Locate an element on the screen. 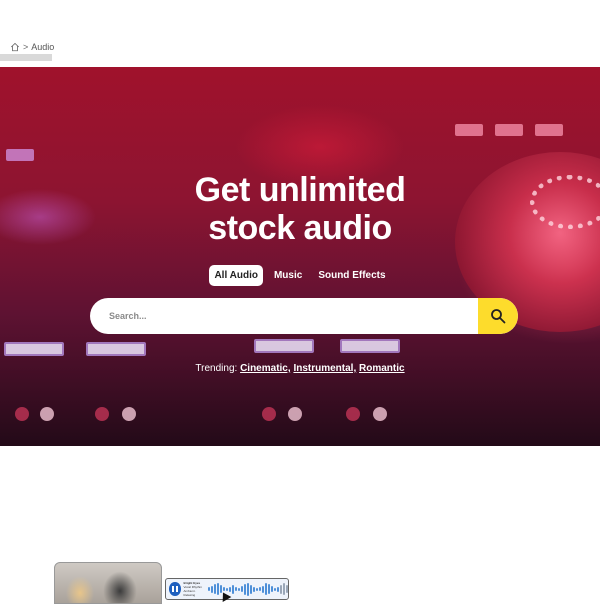 This screenshot has width=600, height=604. search-button is located at coordinates (498, 316).